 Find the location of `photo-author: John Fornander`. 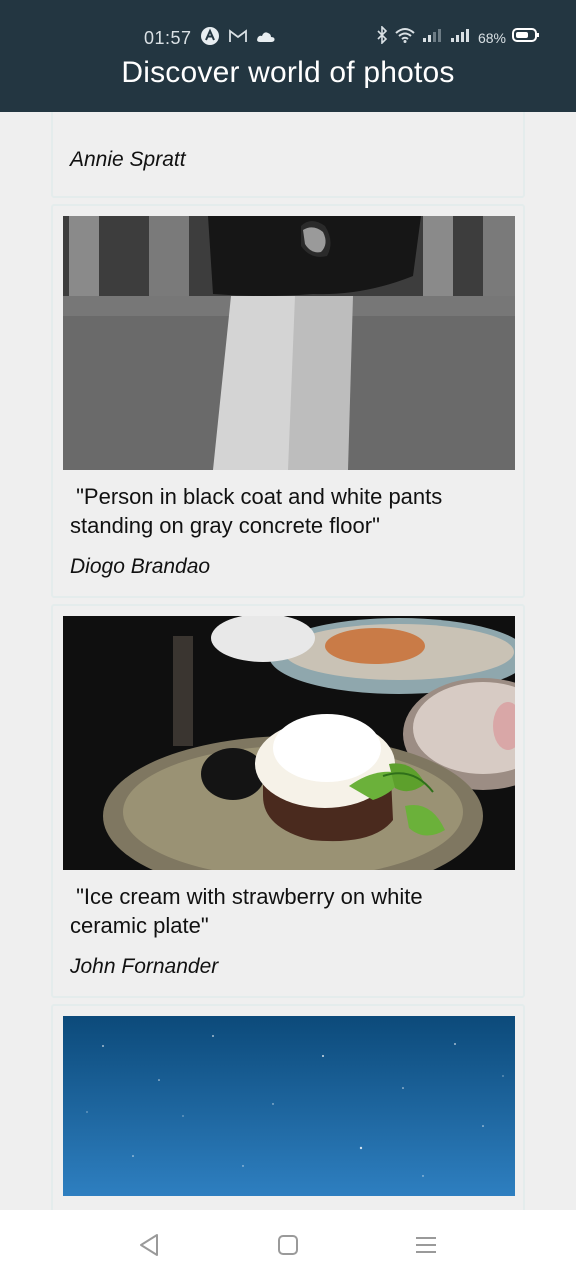

photo-author: John Fornander is located at coordinates (144, 966).